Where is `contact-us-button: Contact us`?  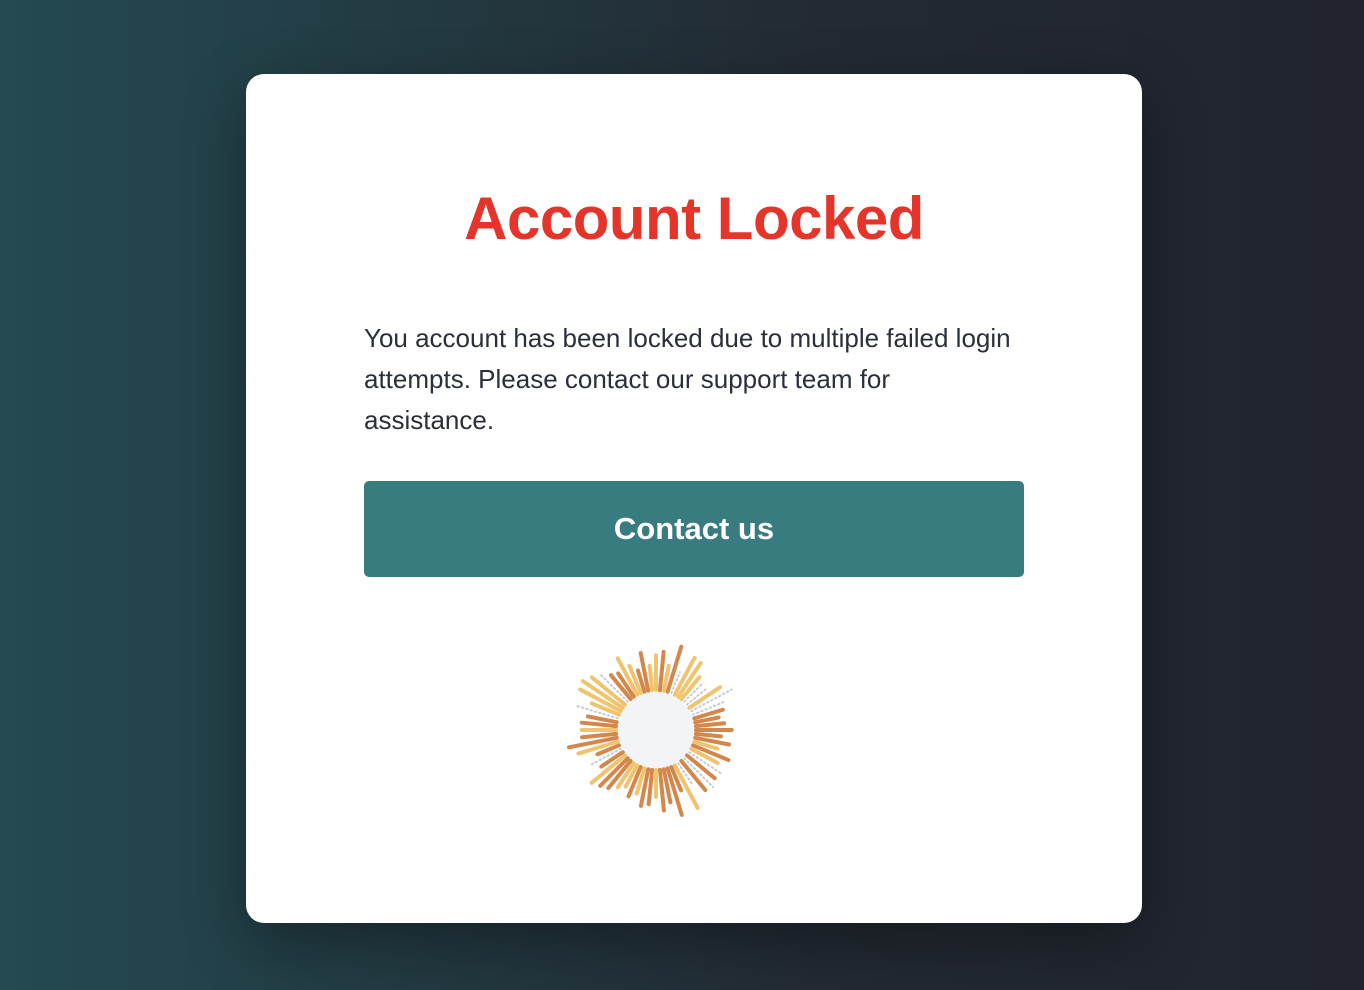
contact-us-button: Contact us is located at coordinates (694, 529).